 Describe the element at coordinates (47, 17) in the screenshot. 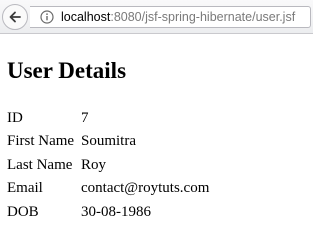

I see `info-icon` at that location.